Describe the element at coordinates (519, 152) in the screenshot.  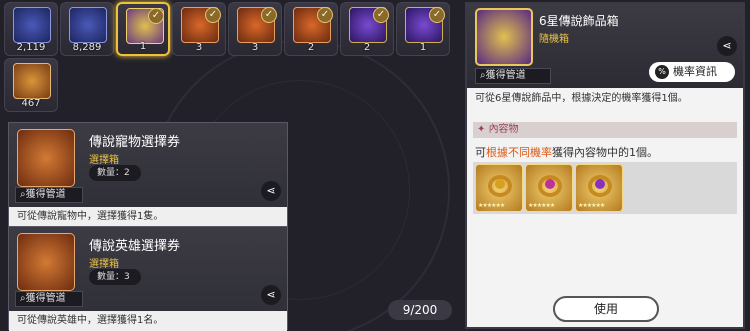
I see `contents-text-highlight: 根據不同機率` at that location.